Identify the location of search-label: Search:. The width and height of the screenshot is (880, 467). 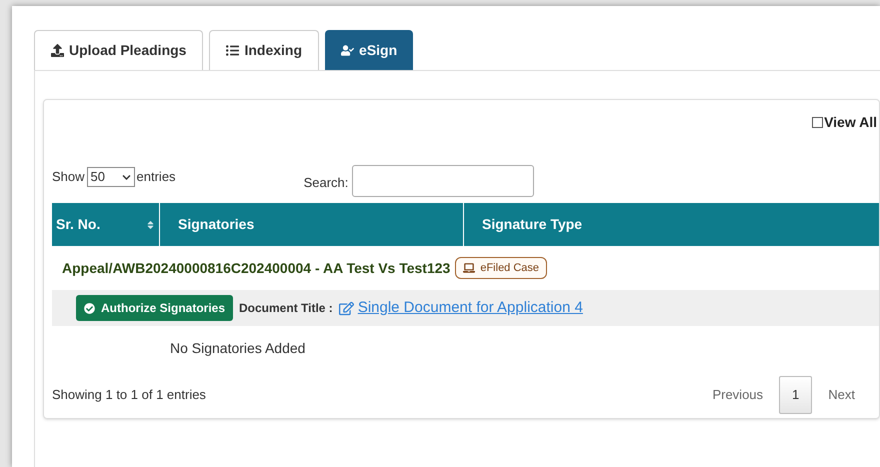
(326, 183).